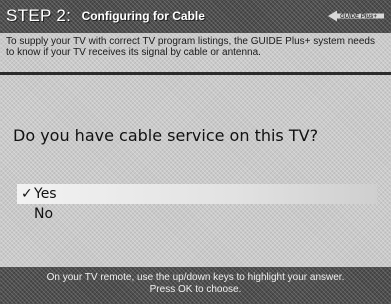 This screenshot has width=391, height=304. Describe the element at coordinates (166, 135) in the screenshot. I see `question-text: Do you have cable service on this TV?` at that location.